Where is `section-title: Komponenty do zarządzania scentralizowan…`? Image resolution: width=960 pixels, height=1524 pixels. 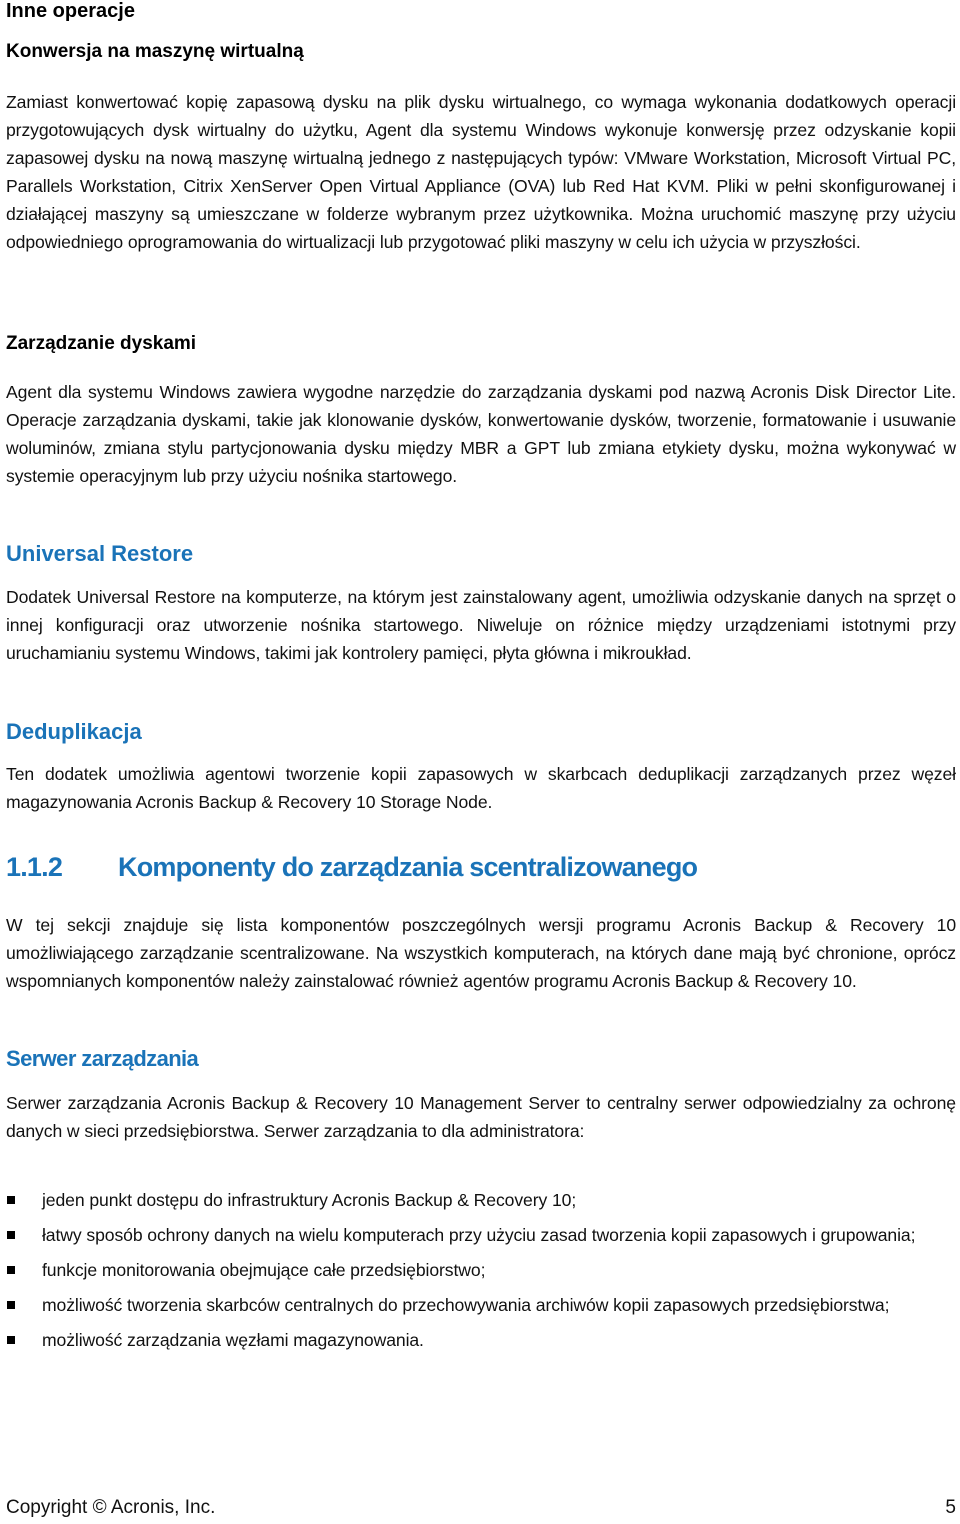 section-title: Komponenty do zarządzania scentralizowan… is located at coordinates (408, 867).